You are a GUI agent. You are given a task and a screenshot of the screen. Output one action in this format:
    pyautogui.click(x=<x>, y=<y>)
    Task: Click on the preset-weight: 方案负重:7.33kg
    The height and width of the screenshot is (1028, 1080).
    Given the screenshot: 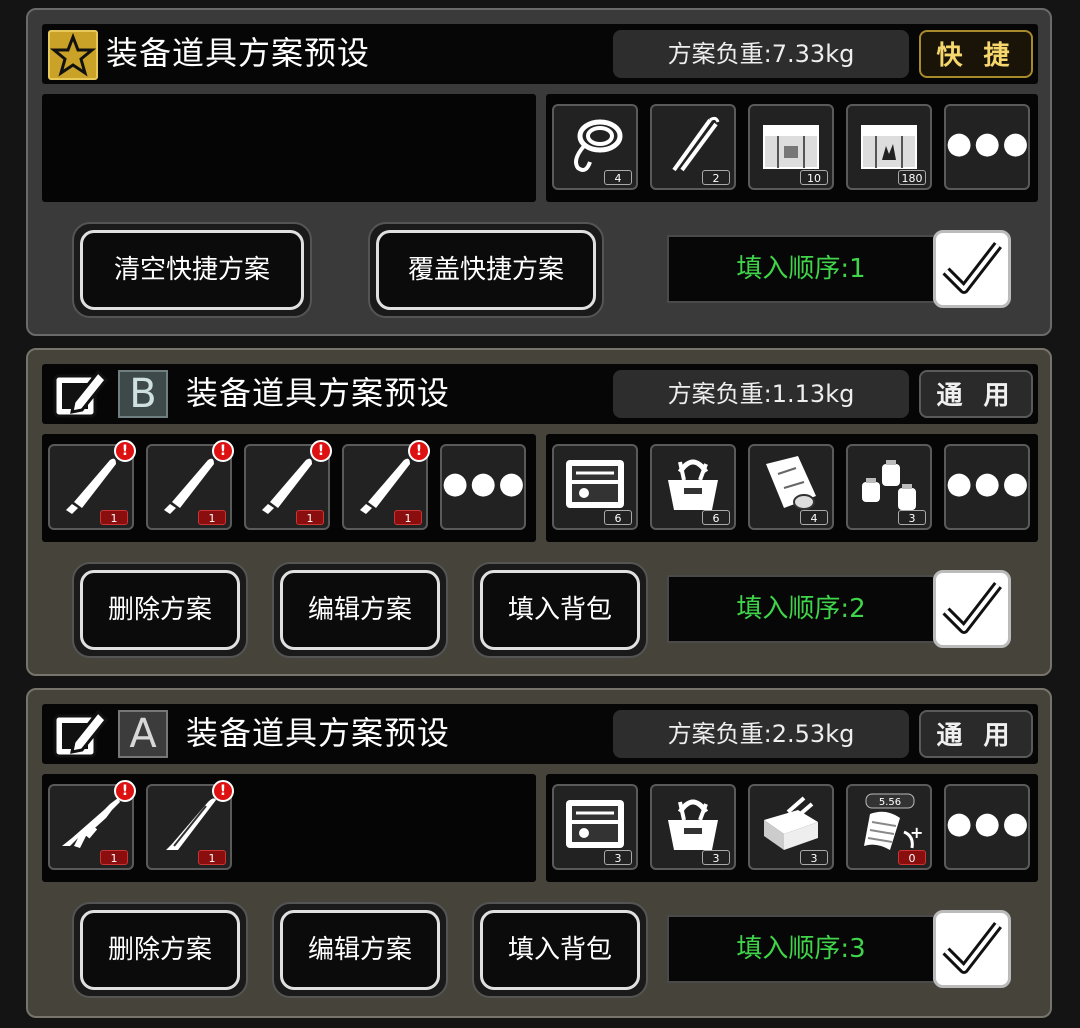 What is the action you would take?
    pyautogui.click(x=761, y=54)
    